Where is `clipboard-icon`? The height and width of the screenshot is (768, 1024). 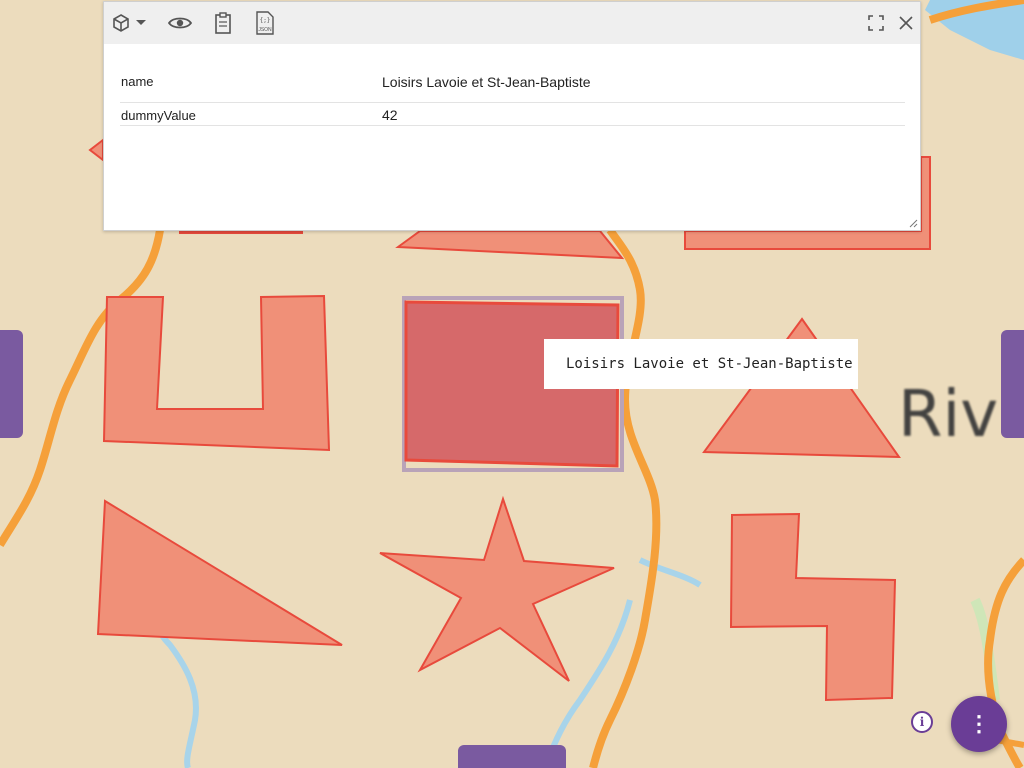
clipboard-icon is located at coordinates (223, 23).